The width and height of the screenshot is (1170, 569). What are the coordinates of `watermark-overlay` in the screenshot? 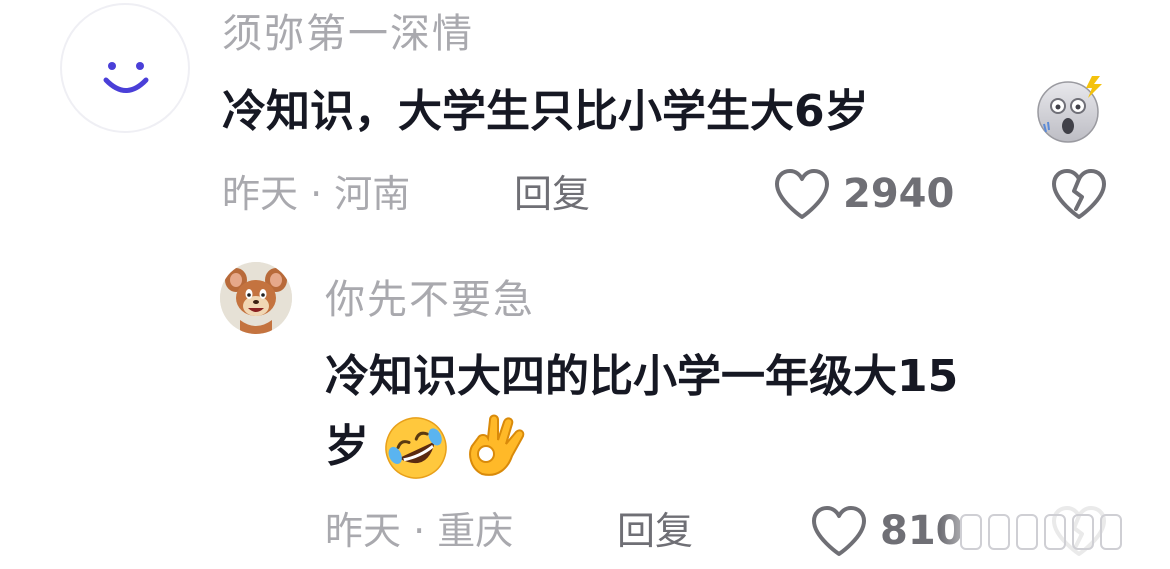 It's located at (1050, 532).